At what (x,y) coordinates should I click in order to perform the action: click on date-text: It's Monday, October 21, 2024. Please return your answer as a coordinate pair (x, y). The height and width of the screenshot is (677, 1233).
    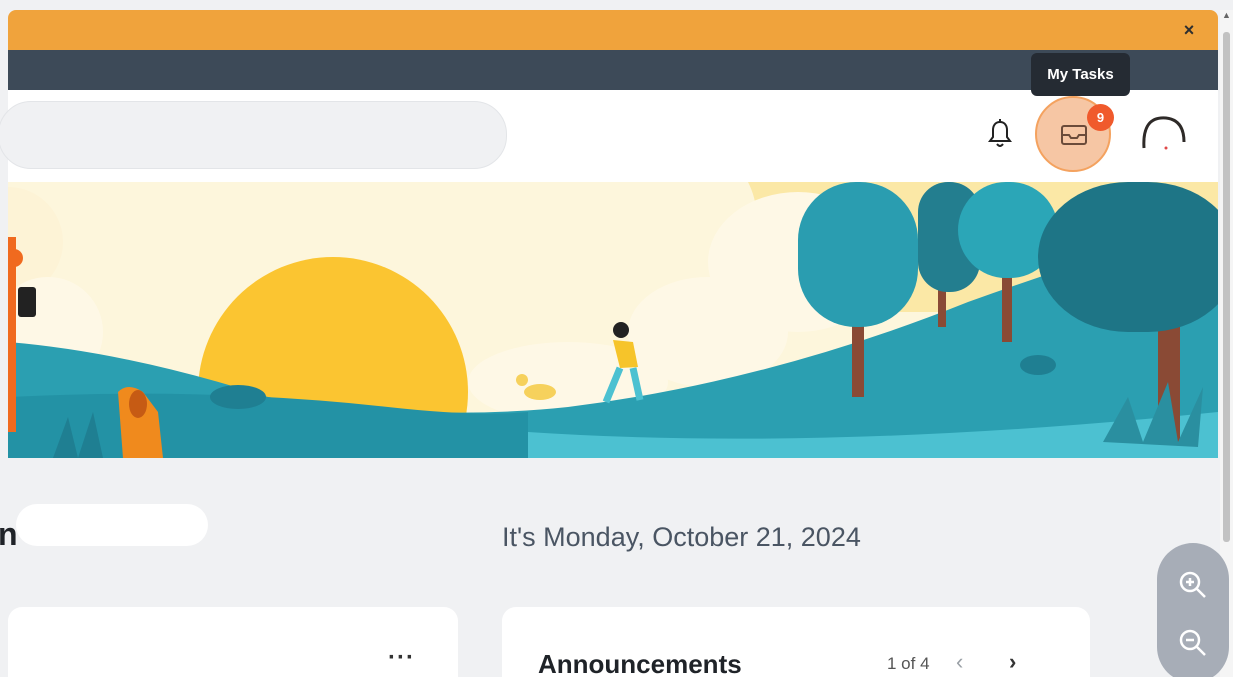
    Looking at the image, I should click on (681, 537).